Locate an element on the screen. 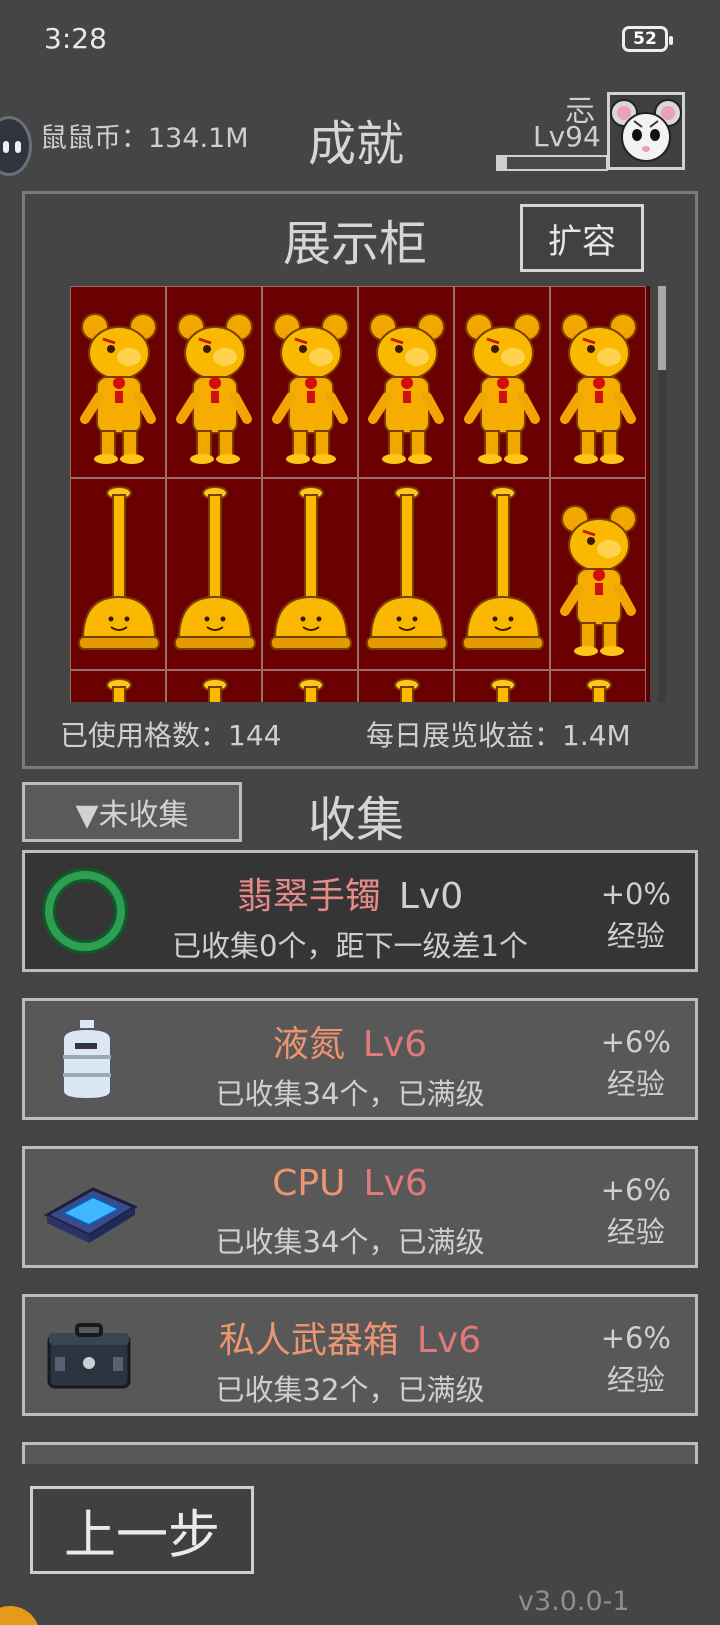 The height and width of the screenshot is (1625, 720). weapon-case-icon is located at coordinates (89, 1355).